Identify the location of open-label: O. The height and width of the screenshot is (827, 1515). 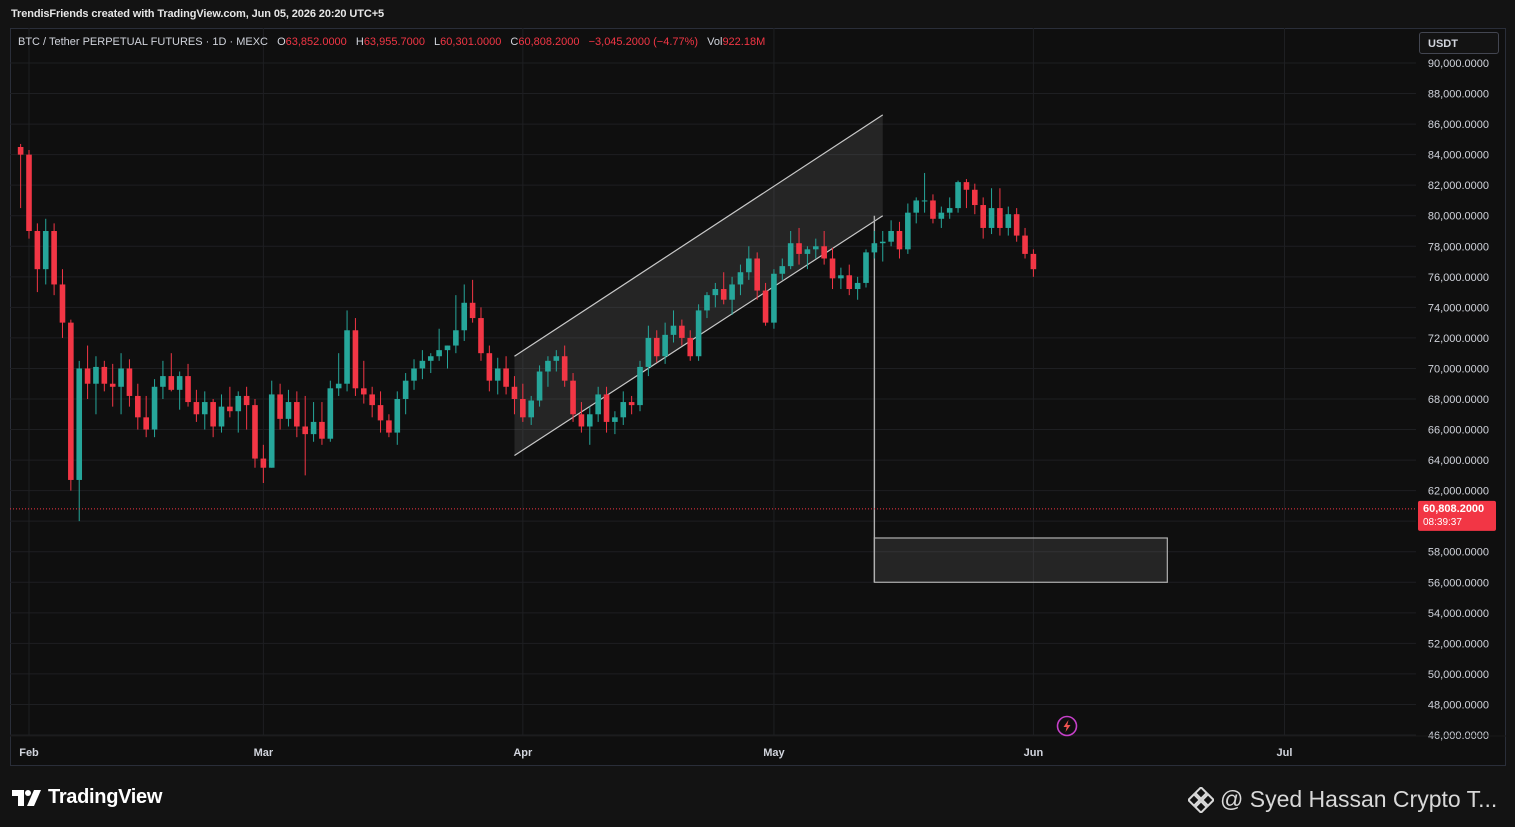
(281, 42).